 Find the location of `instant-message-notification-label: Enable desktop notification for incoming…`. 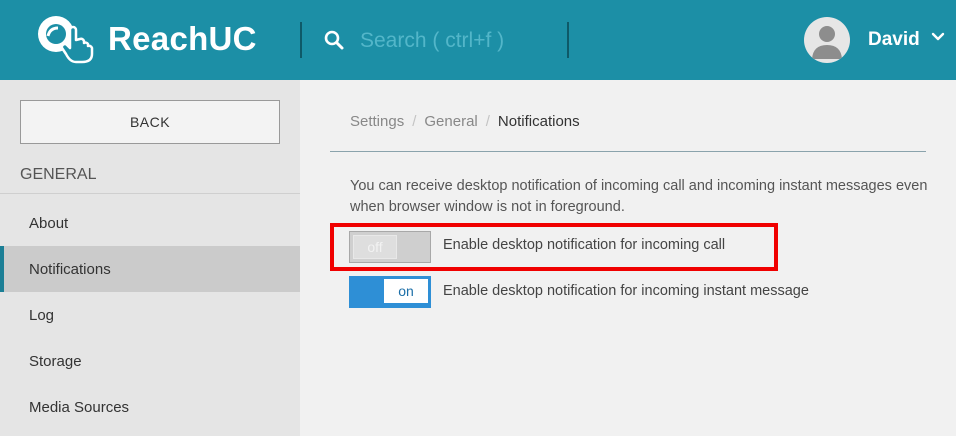

instant-message-notification-label: Enable desktop notification for incoming… is located at coordinates (626, 291).